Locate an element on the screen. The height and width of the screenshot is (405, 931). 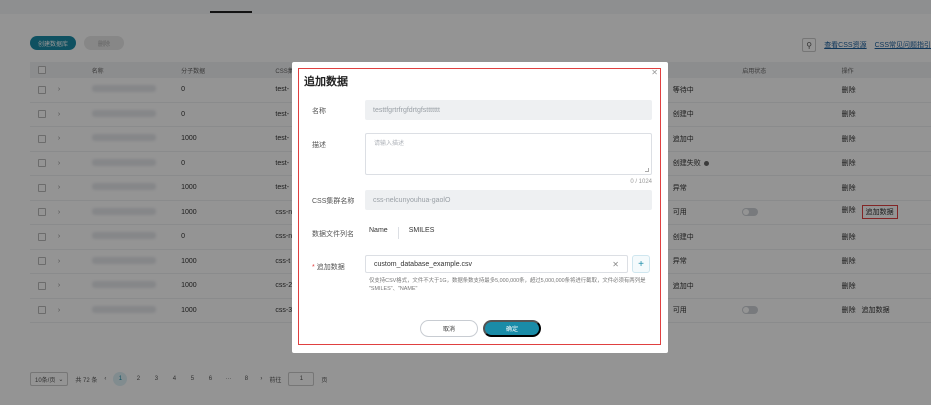
dialog-title: 追加数据 is located at coordinates (326, 82).